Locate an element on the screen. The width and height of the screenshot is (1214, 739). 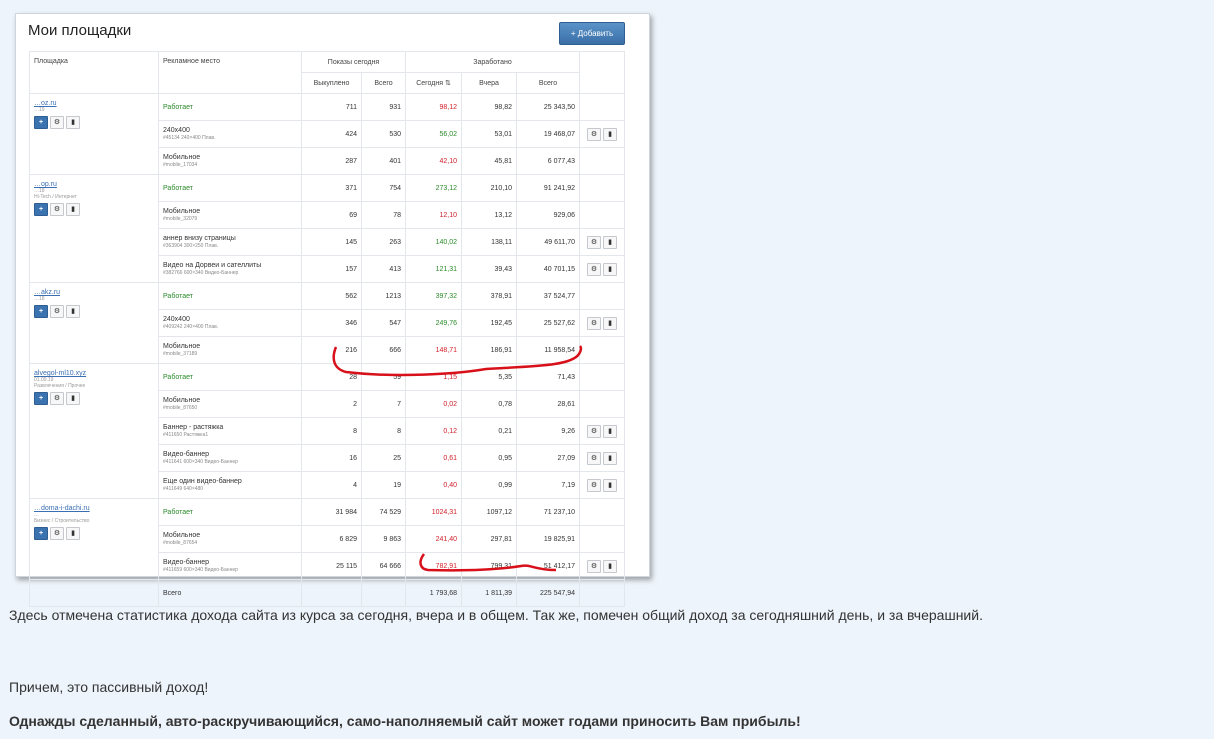
ad-place-name: Работает is located at coordinates (178, 296).